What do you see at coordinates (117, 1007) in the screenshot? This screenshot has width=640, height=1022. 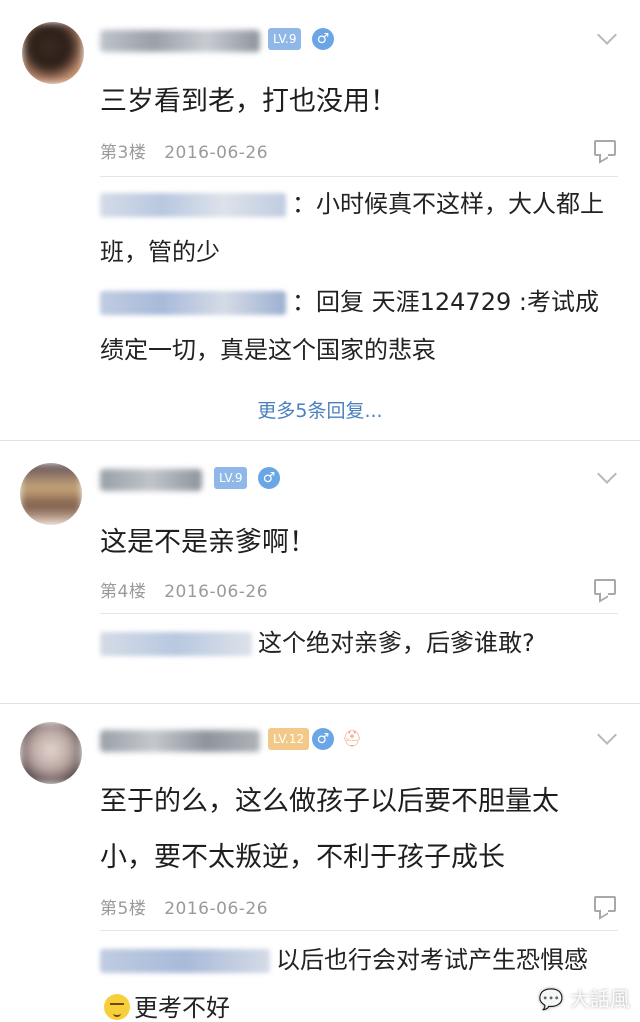 I see `sweat-emoji-icon` at bounding box center [117, 1007].